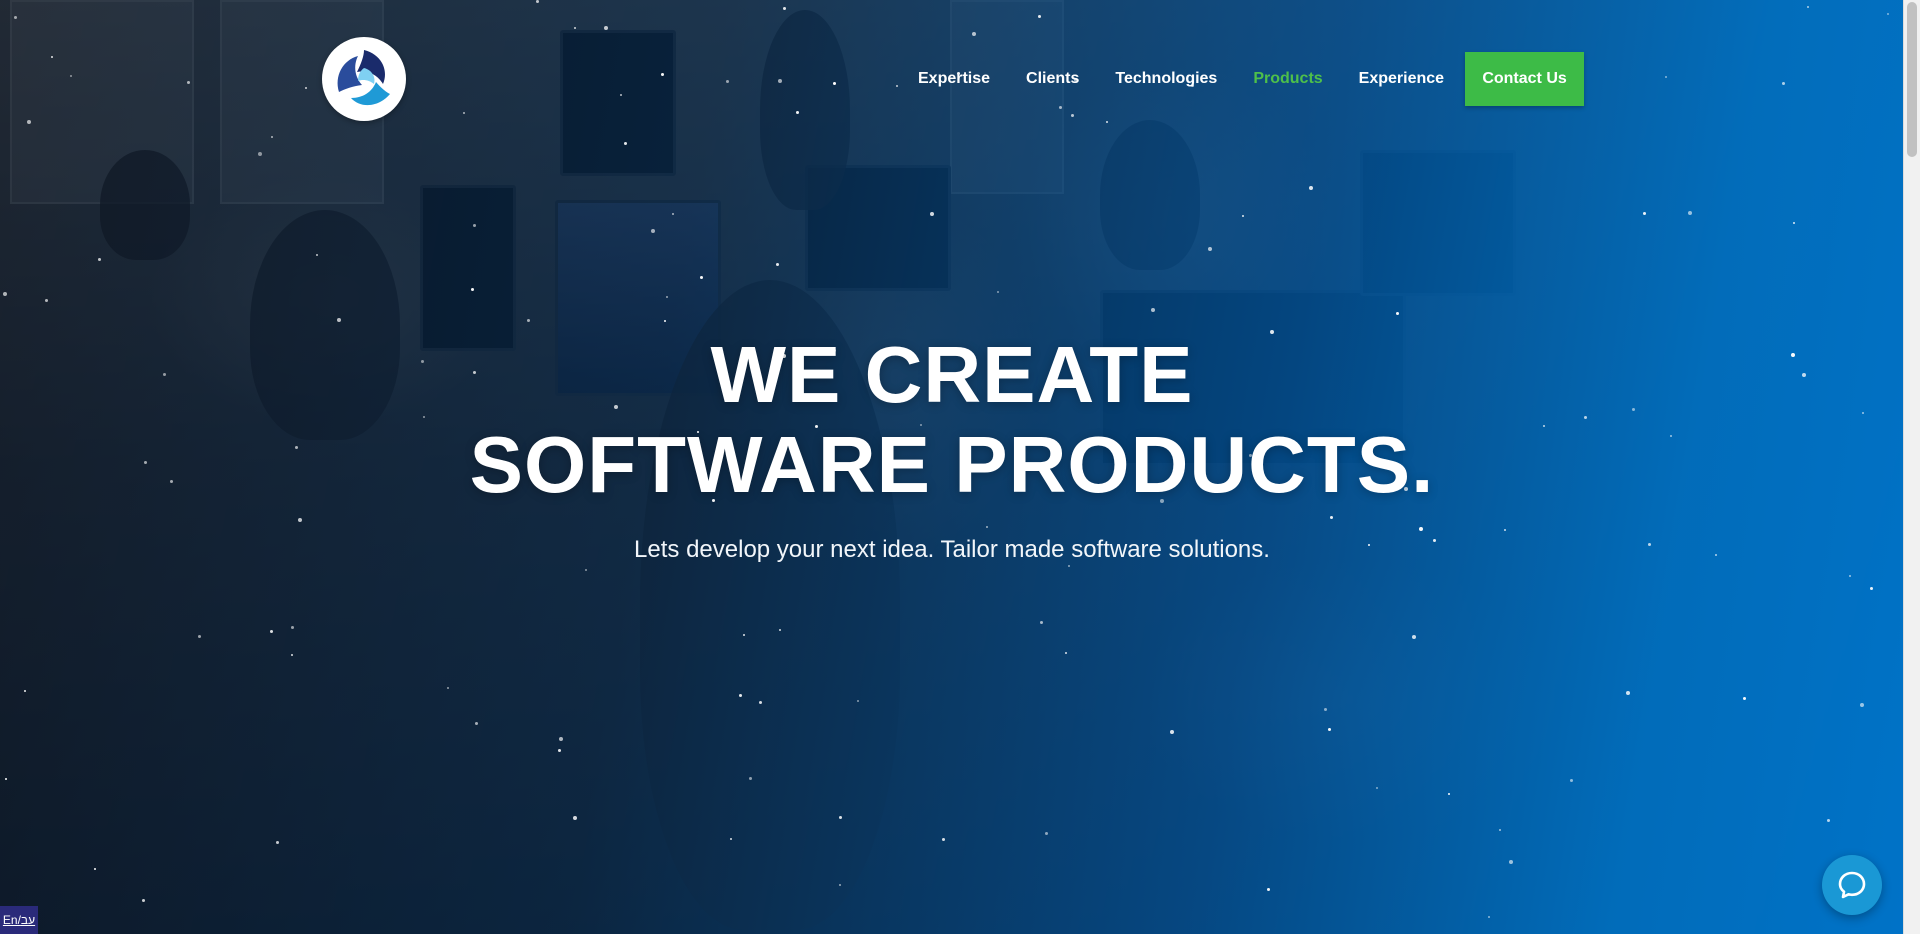 Image resolution: width=1920 pixels, height=934 pixels. Describe the element at coordinates (1911, 467) in the screenshot. I see `page-scrollbar` at that location.